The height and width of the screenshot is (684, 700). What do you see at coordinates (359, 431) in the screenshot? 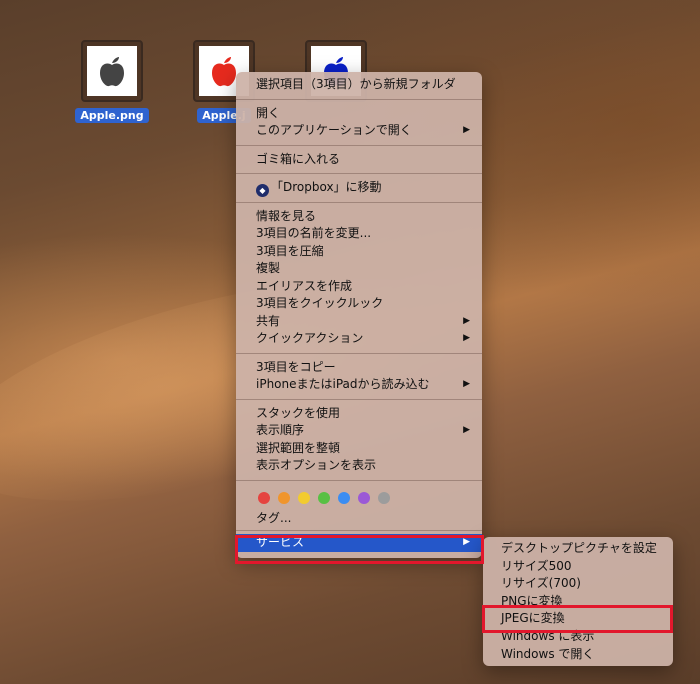
I see `menu-item-sort-by: 表示順序 ▶` at bounding box center [359, 431].